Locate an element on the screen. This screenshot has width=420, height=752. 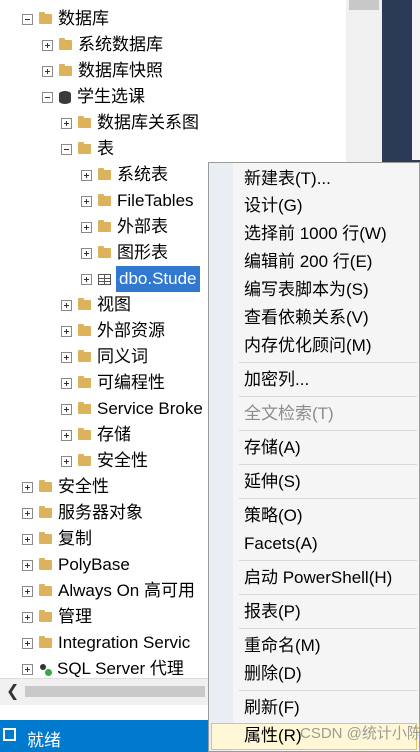
tree-node-security: 安全性 is located at coordinates (65, 487).